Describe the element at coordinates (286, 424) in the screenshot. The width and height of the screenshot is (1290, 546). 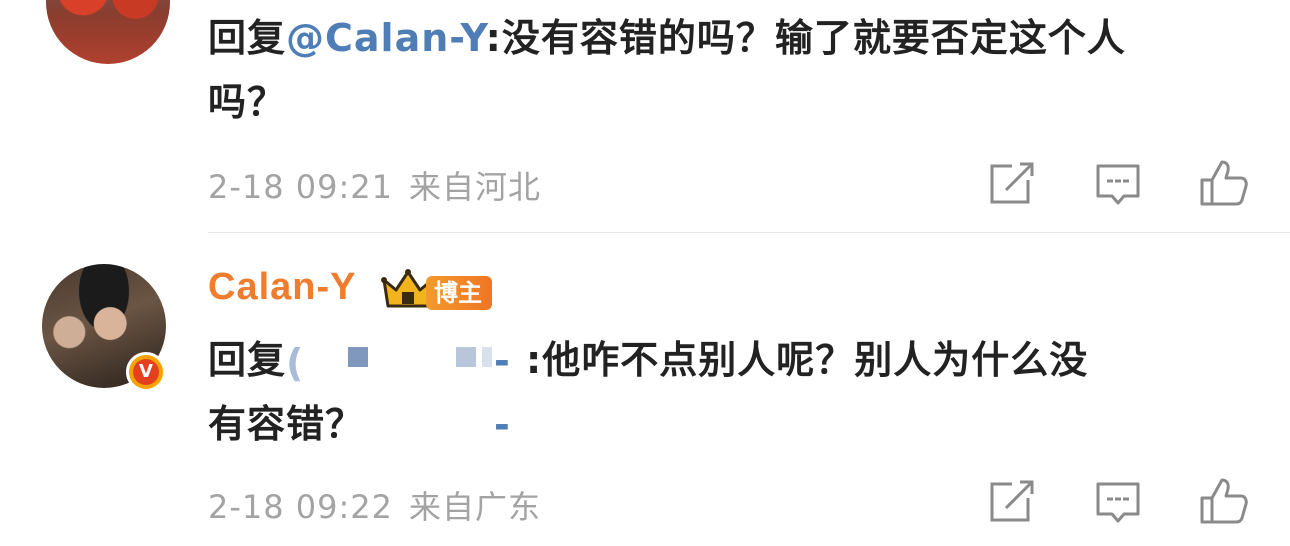
I see `comment-text-line2: 有容错？` at that location.